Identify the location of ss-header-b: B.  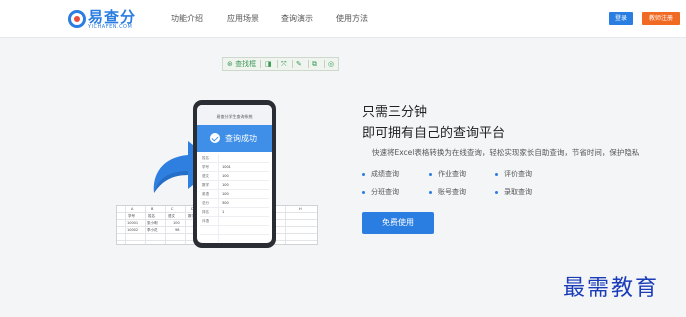
(152, 209).